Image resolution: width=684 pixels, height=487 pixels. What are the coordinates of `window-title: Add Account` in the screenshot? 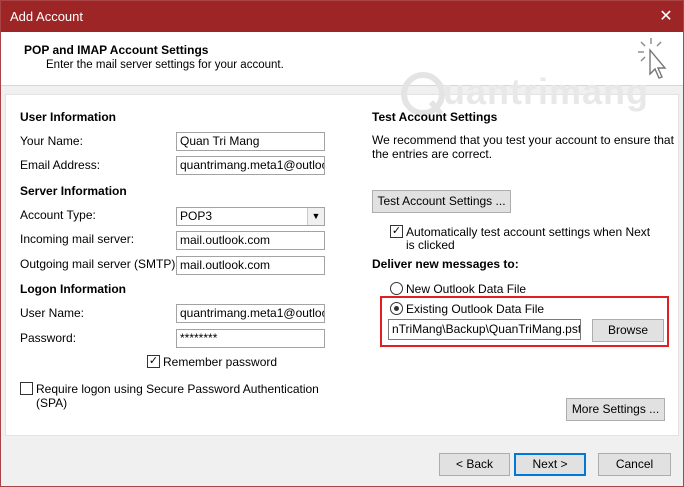 It's located at (46, 16).